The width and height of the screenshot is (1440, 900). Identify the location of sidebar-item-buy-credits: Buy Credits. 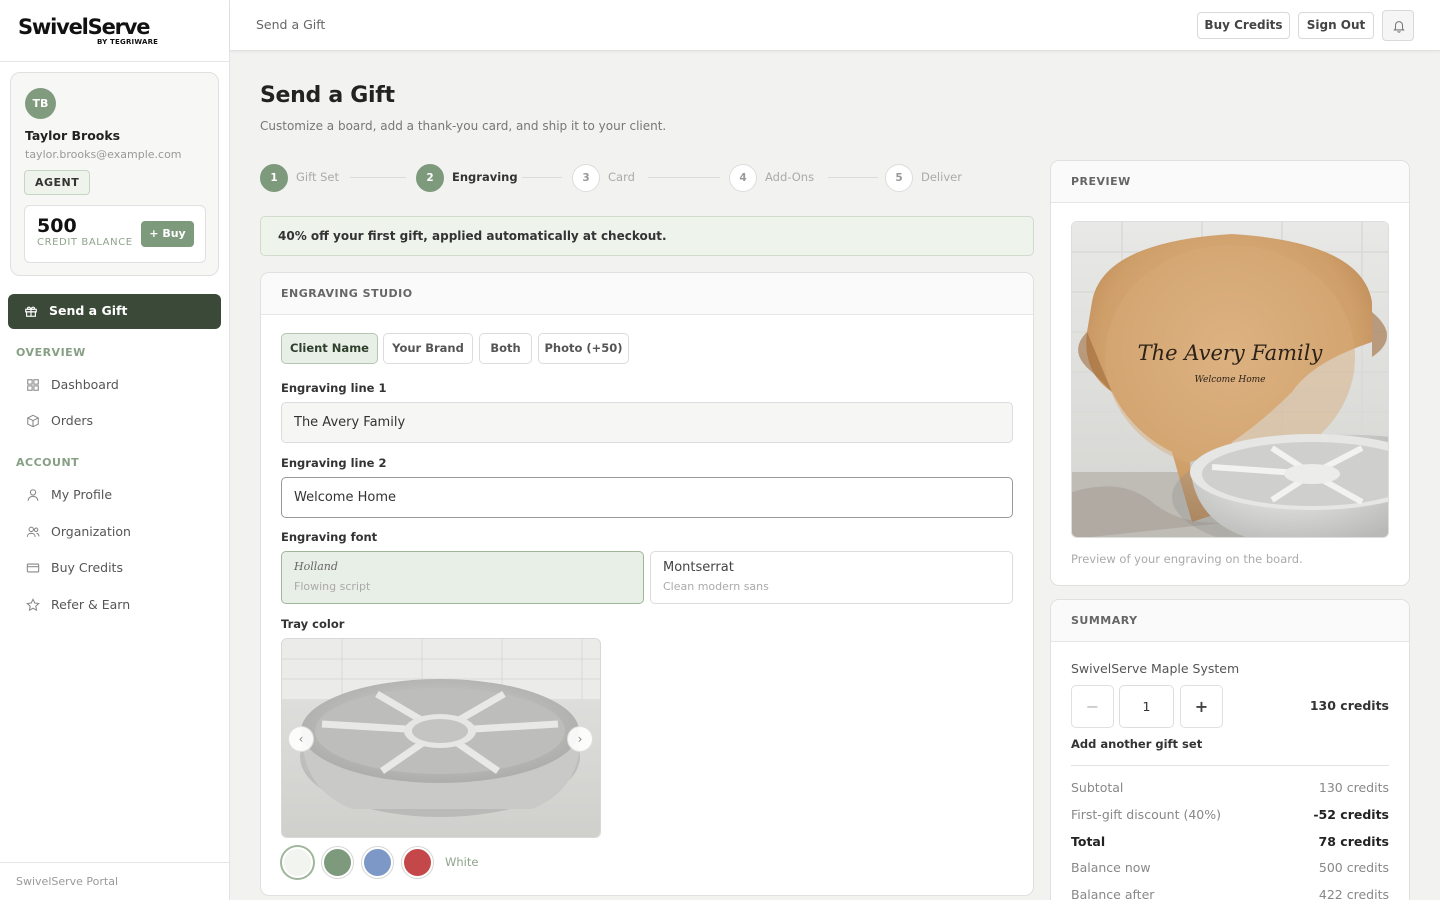
(116, 568).